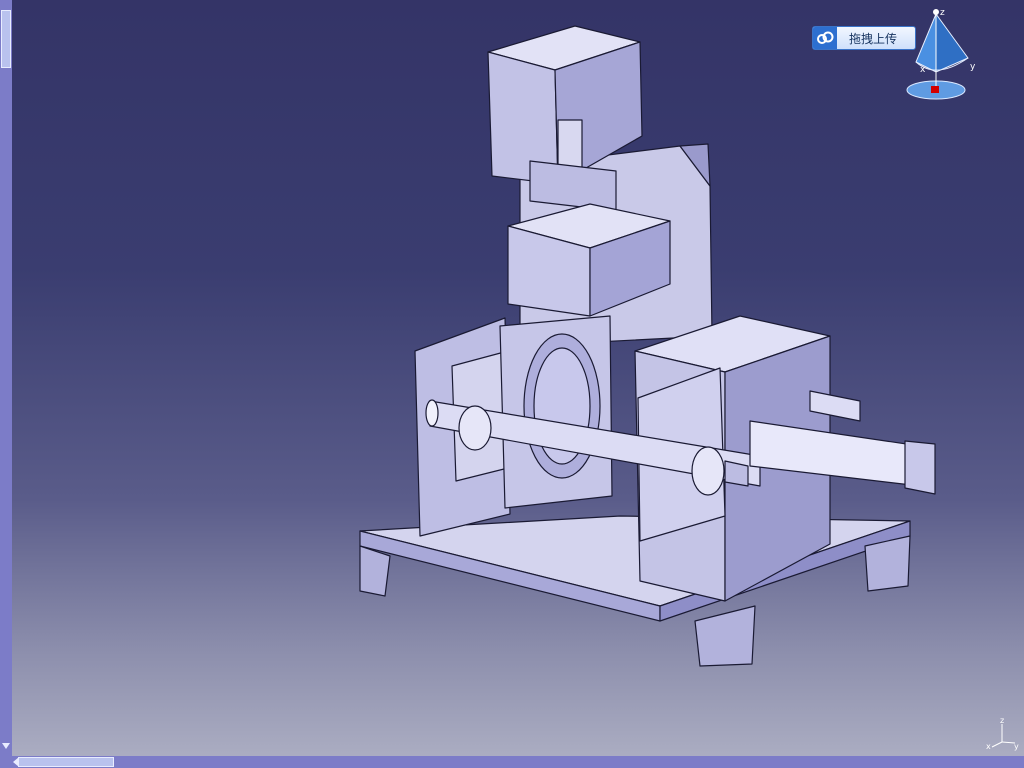  I want to click on base-foot-right, so click(887, 563).